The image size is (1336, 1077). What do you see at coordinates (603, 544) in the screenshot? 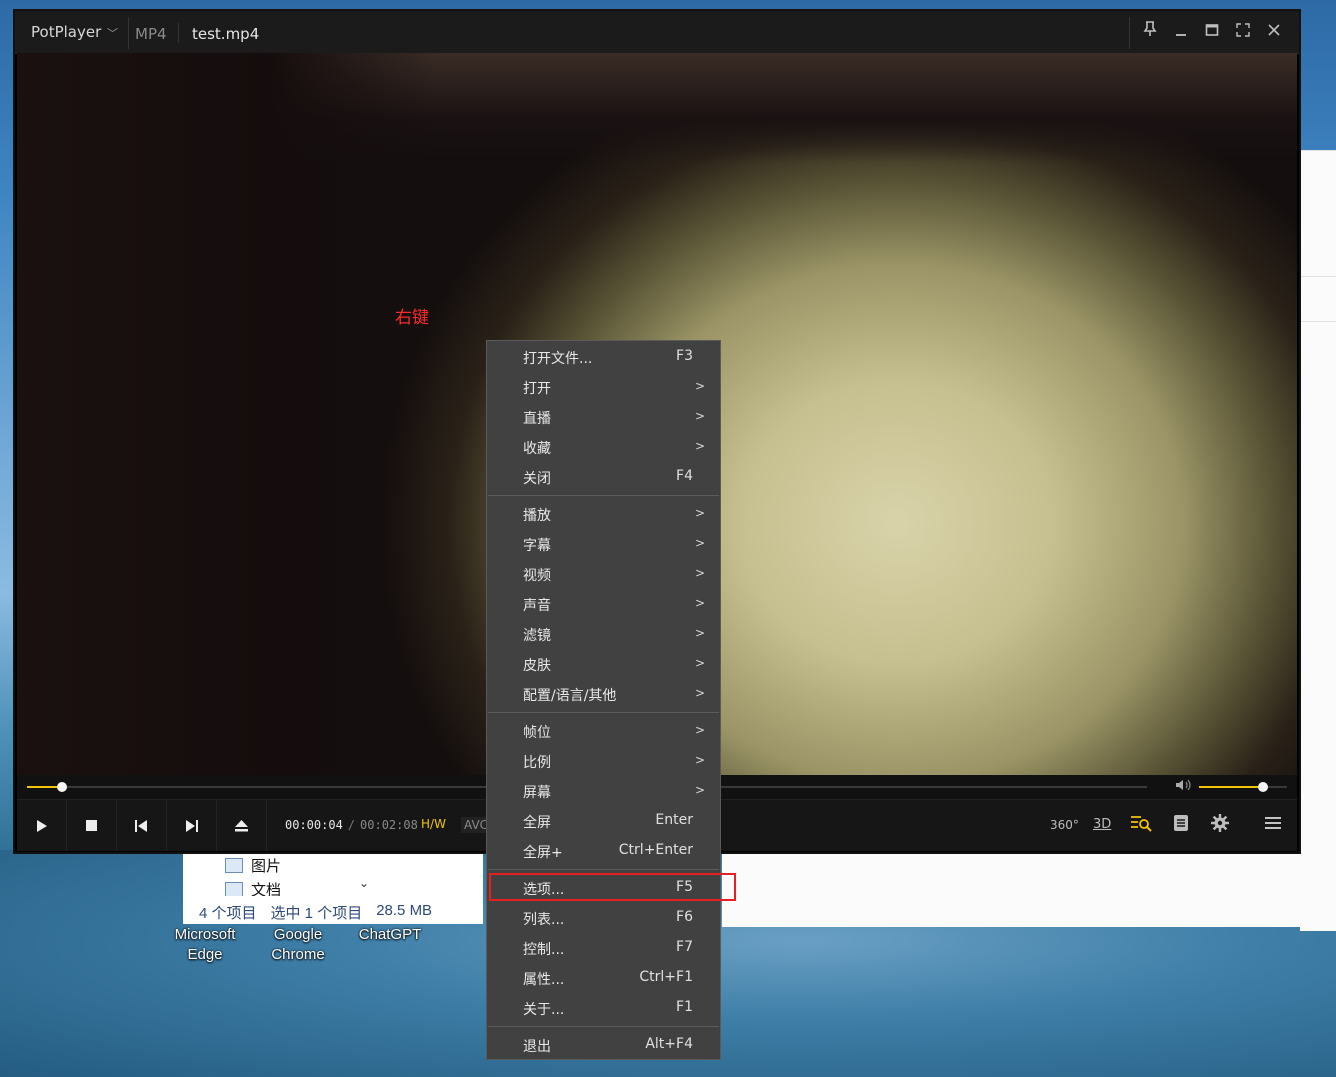
I see `menu-item-subtitles: 字幕 >` at bounding box center [603, 544].